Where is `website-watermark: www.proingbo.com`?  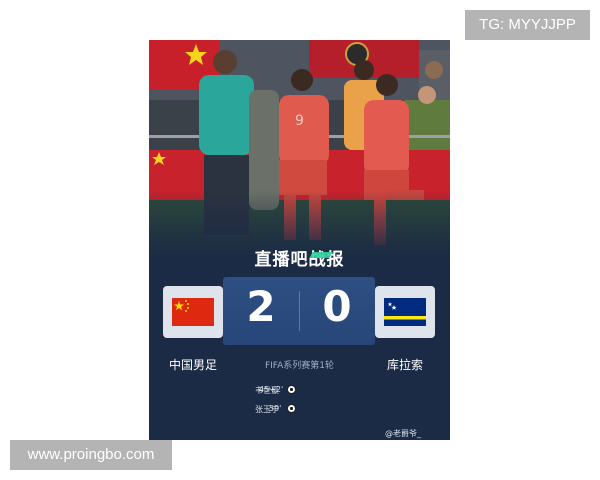
website-watermark: www.proingbo.com is located at coordinates (91, 455).